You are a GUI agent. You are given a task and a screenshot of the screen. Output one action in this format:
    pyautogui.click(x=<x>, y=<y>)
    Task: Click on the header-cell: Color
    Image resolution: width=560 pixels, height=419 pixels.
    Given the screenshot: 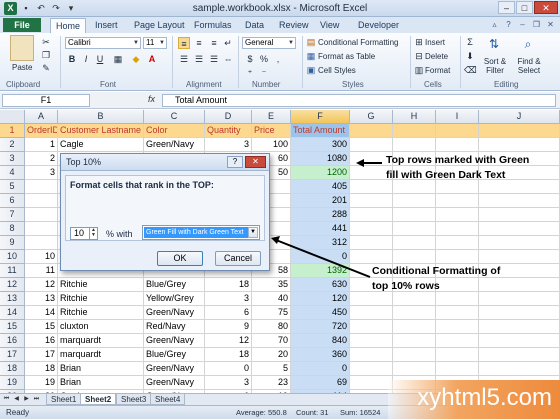 What is the action you would take?
    pyautogui.click(x=174, y=131)
    